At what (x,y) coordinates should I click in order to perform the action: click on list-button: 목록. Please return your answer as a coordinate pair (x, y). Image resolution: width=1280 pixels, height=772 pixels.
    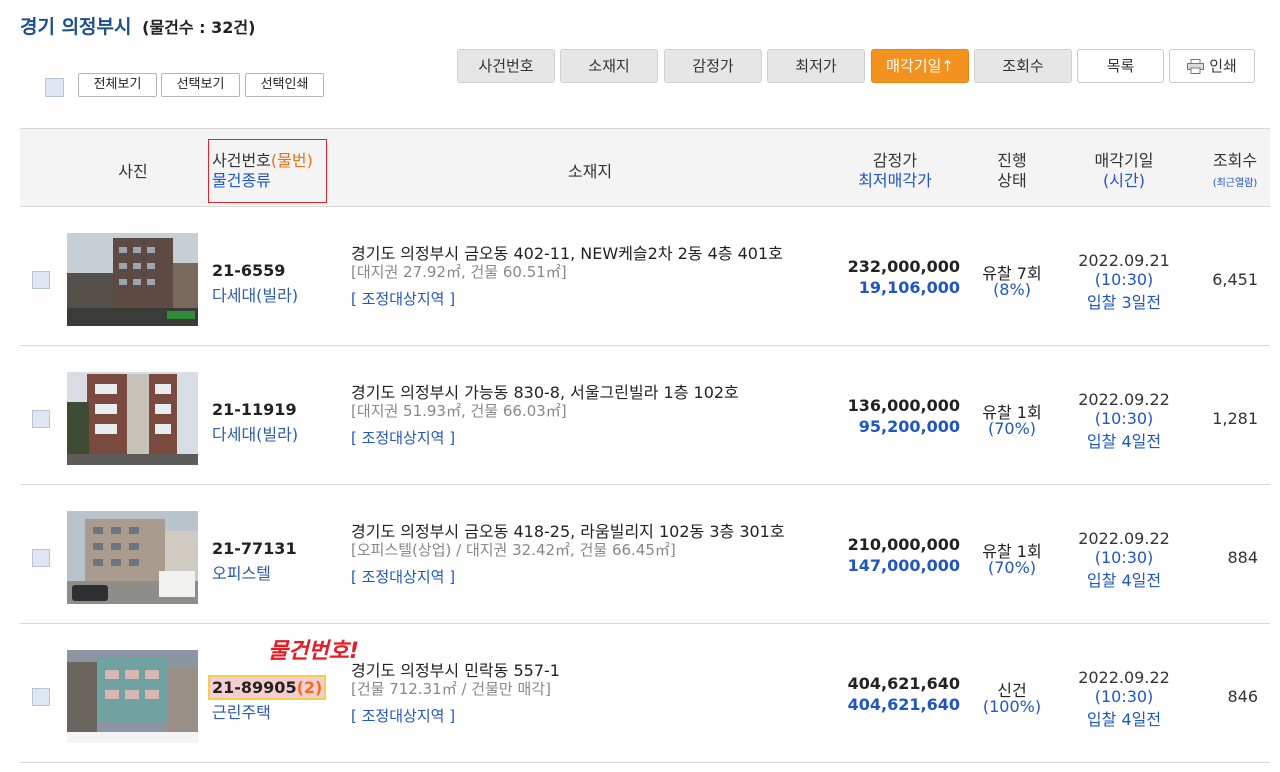
    Looking at the image, I should click on (1120, 66).